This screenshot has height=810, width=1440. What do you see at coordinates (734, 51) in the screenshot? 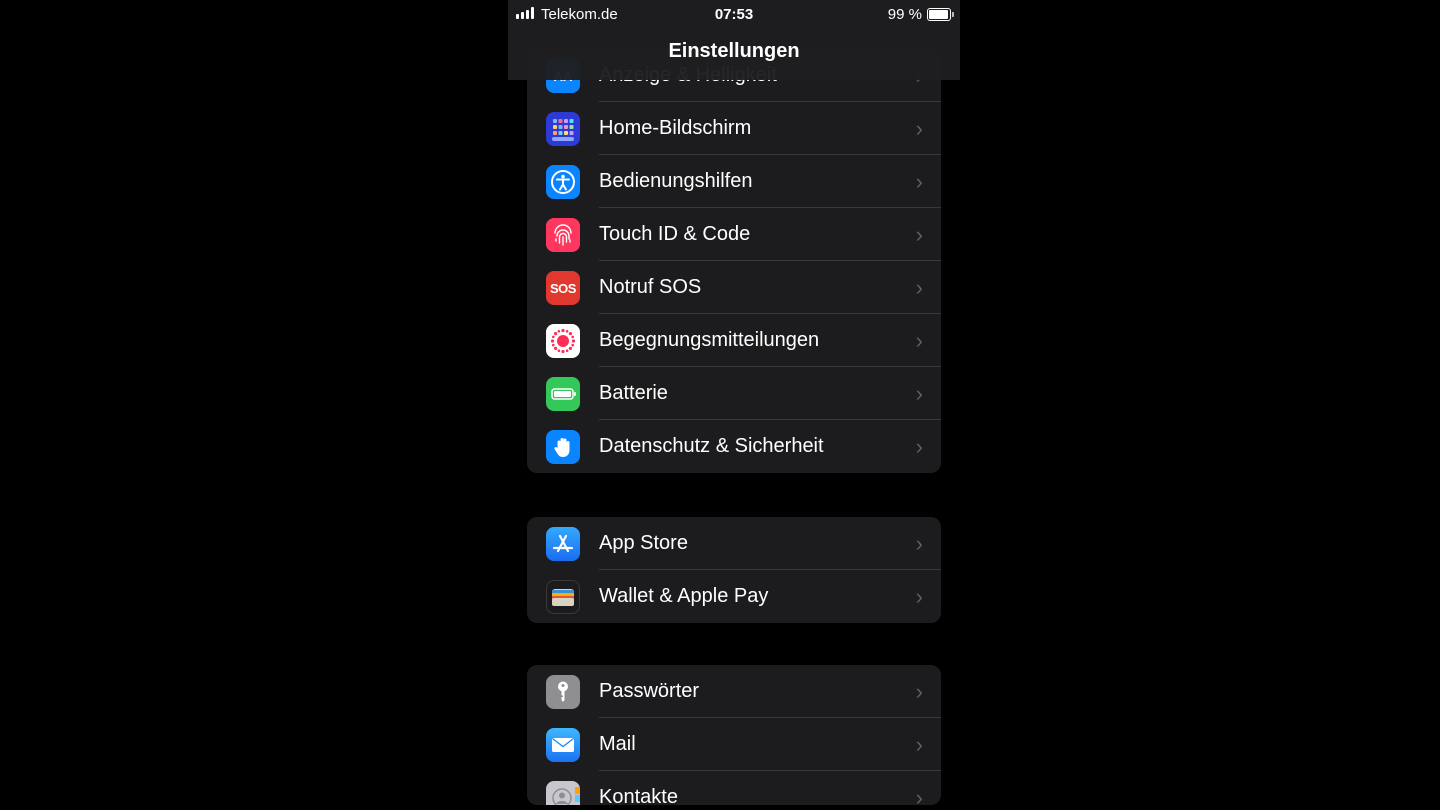
I see `page-title: Einstellungen` at bounding box center [734, 51].